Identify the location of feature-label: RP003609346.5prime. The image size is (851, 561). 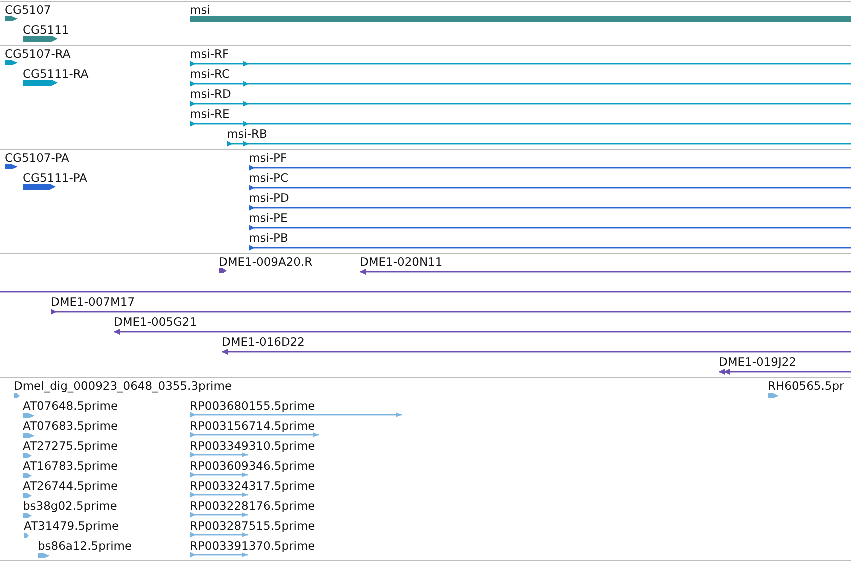
(253, 466).